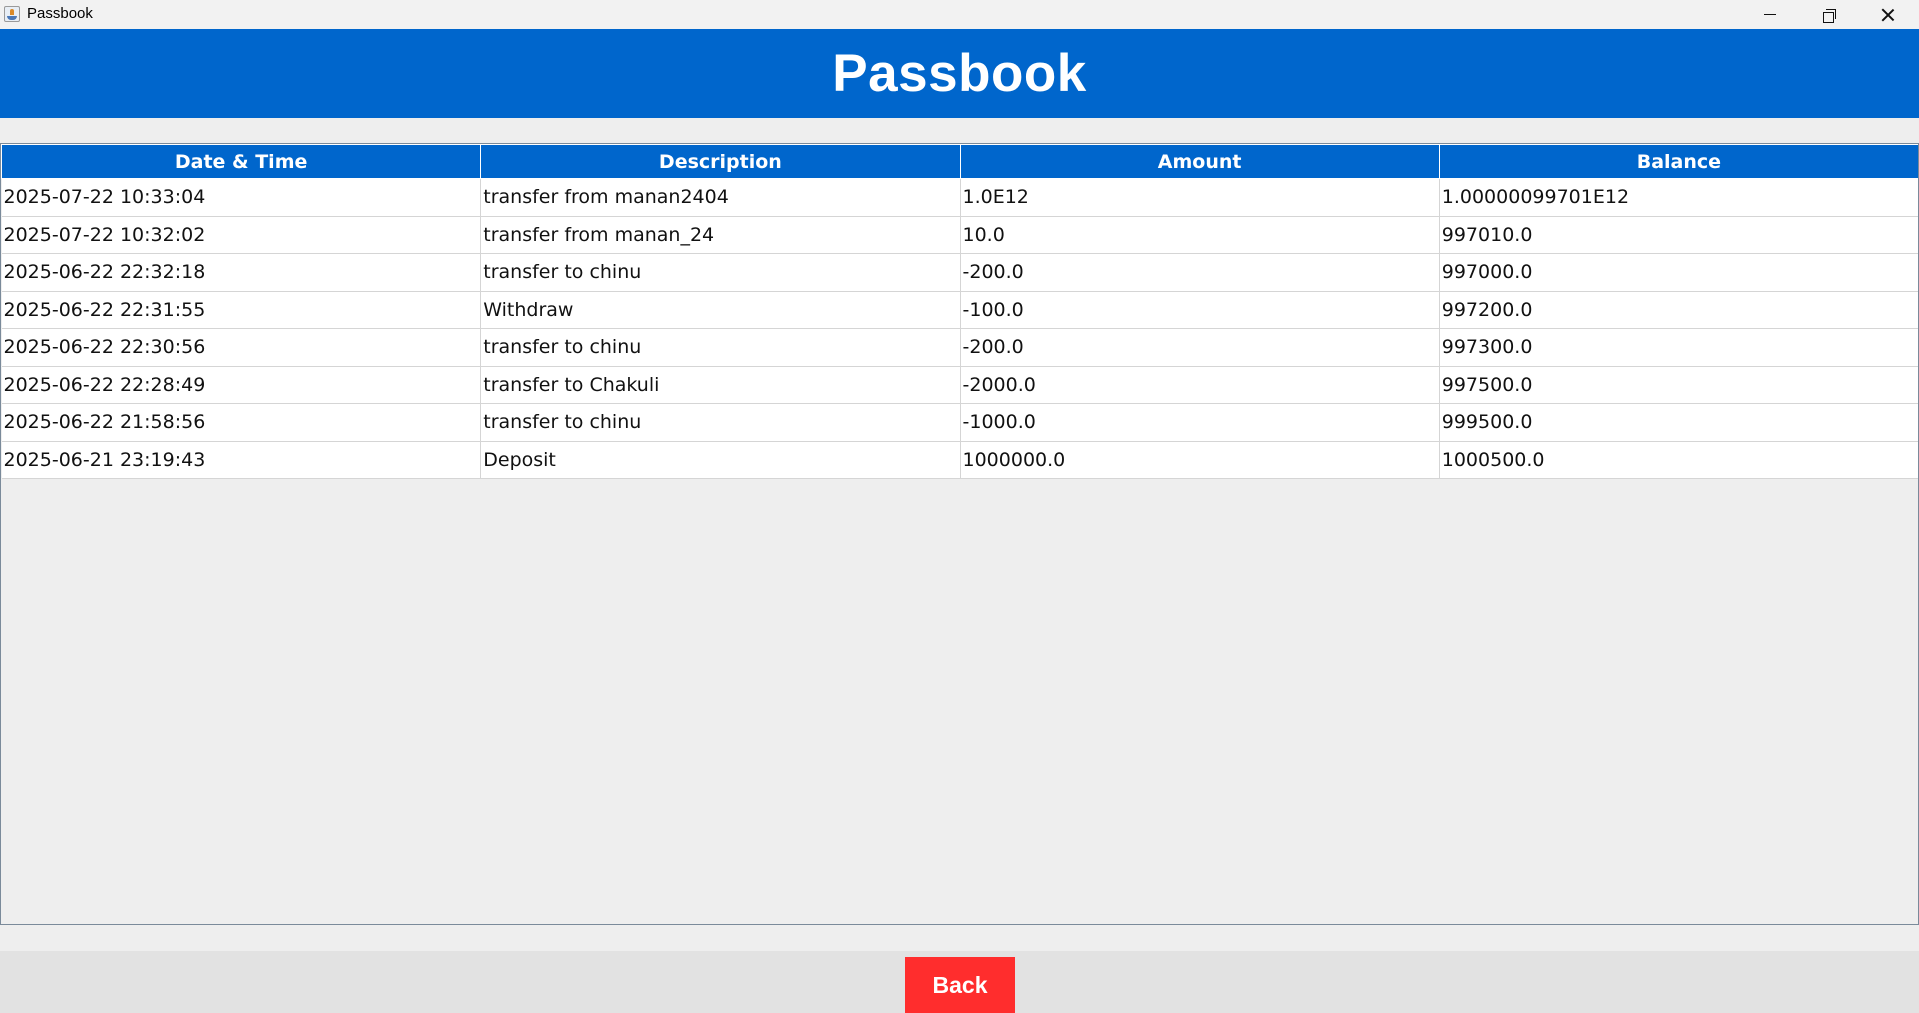 This screenshot has height=1013, width=1919. What do you see at coordinates (241, 460) in the screenshot?
I see `cell-date-time: 2025-06-21 23:19:43` at bounding box center [241, 460].